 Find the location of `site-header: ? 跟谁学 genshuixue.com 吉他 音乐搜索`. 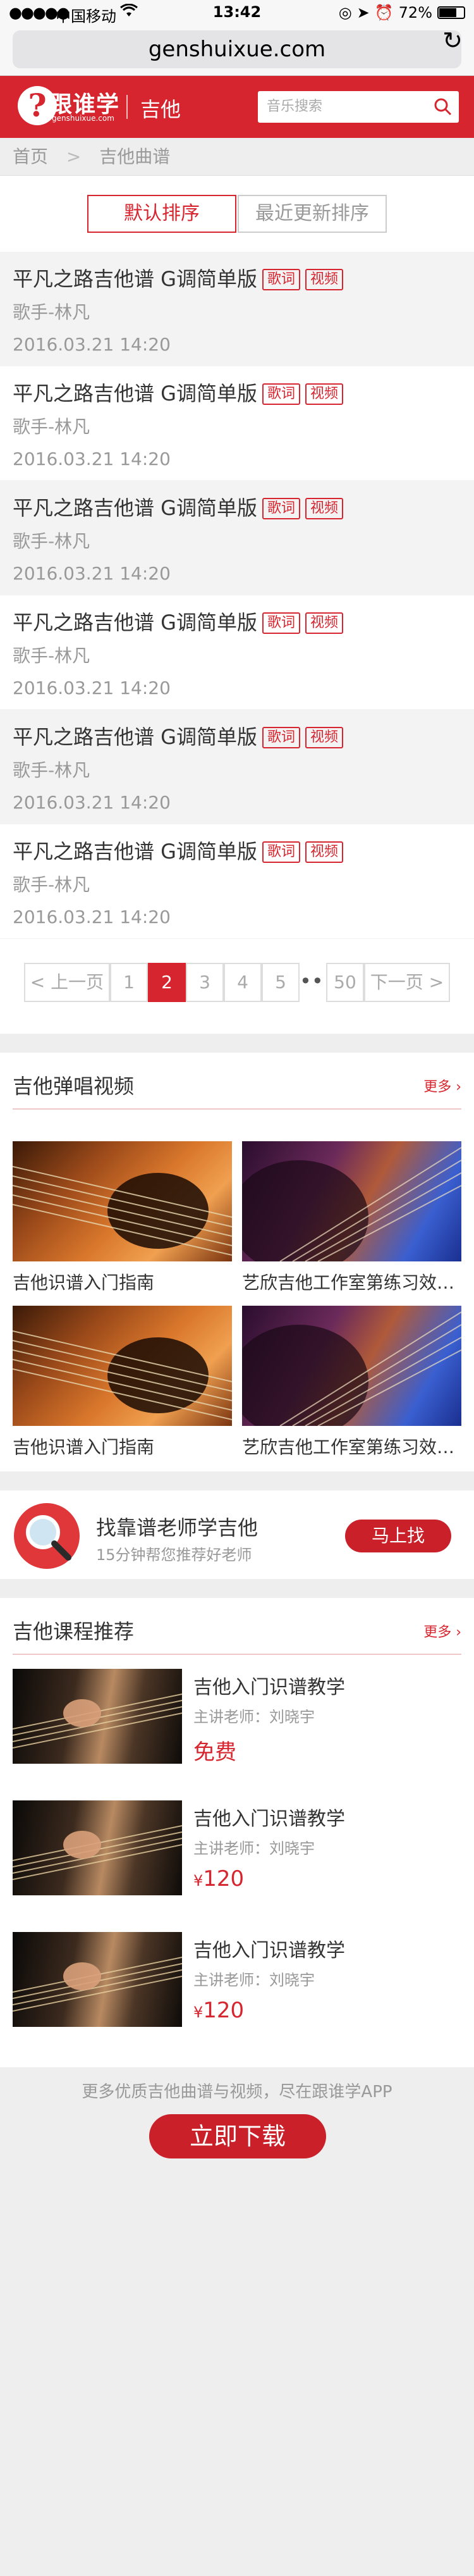

site-header: ? 跟谁学 genshuixue.com 吉他 音乐搜索 is located at coordinates (237, 107).